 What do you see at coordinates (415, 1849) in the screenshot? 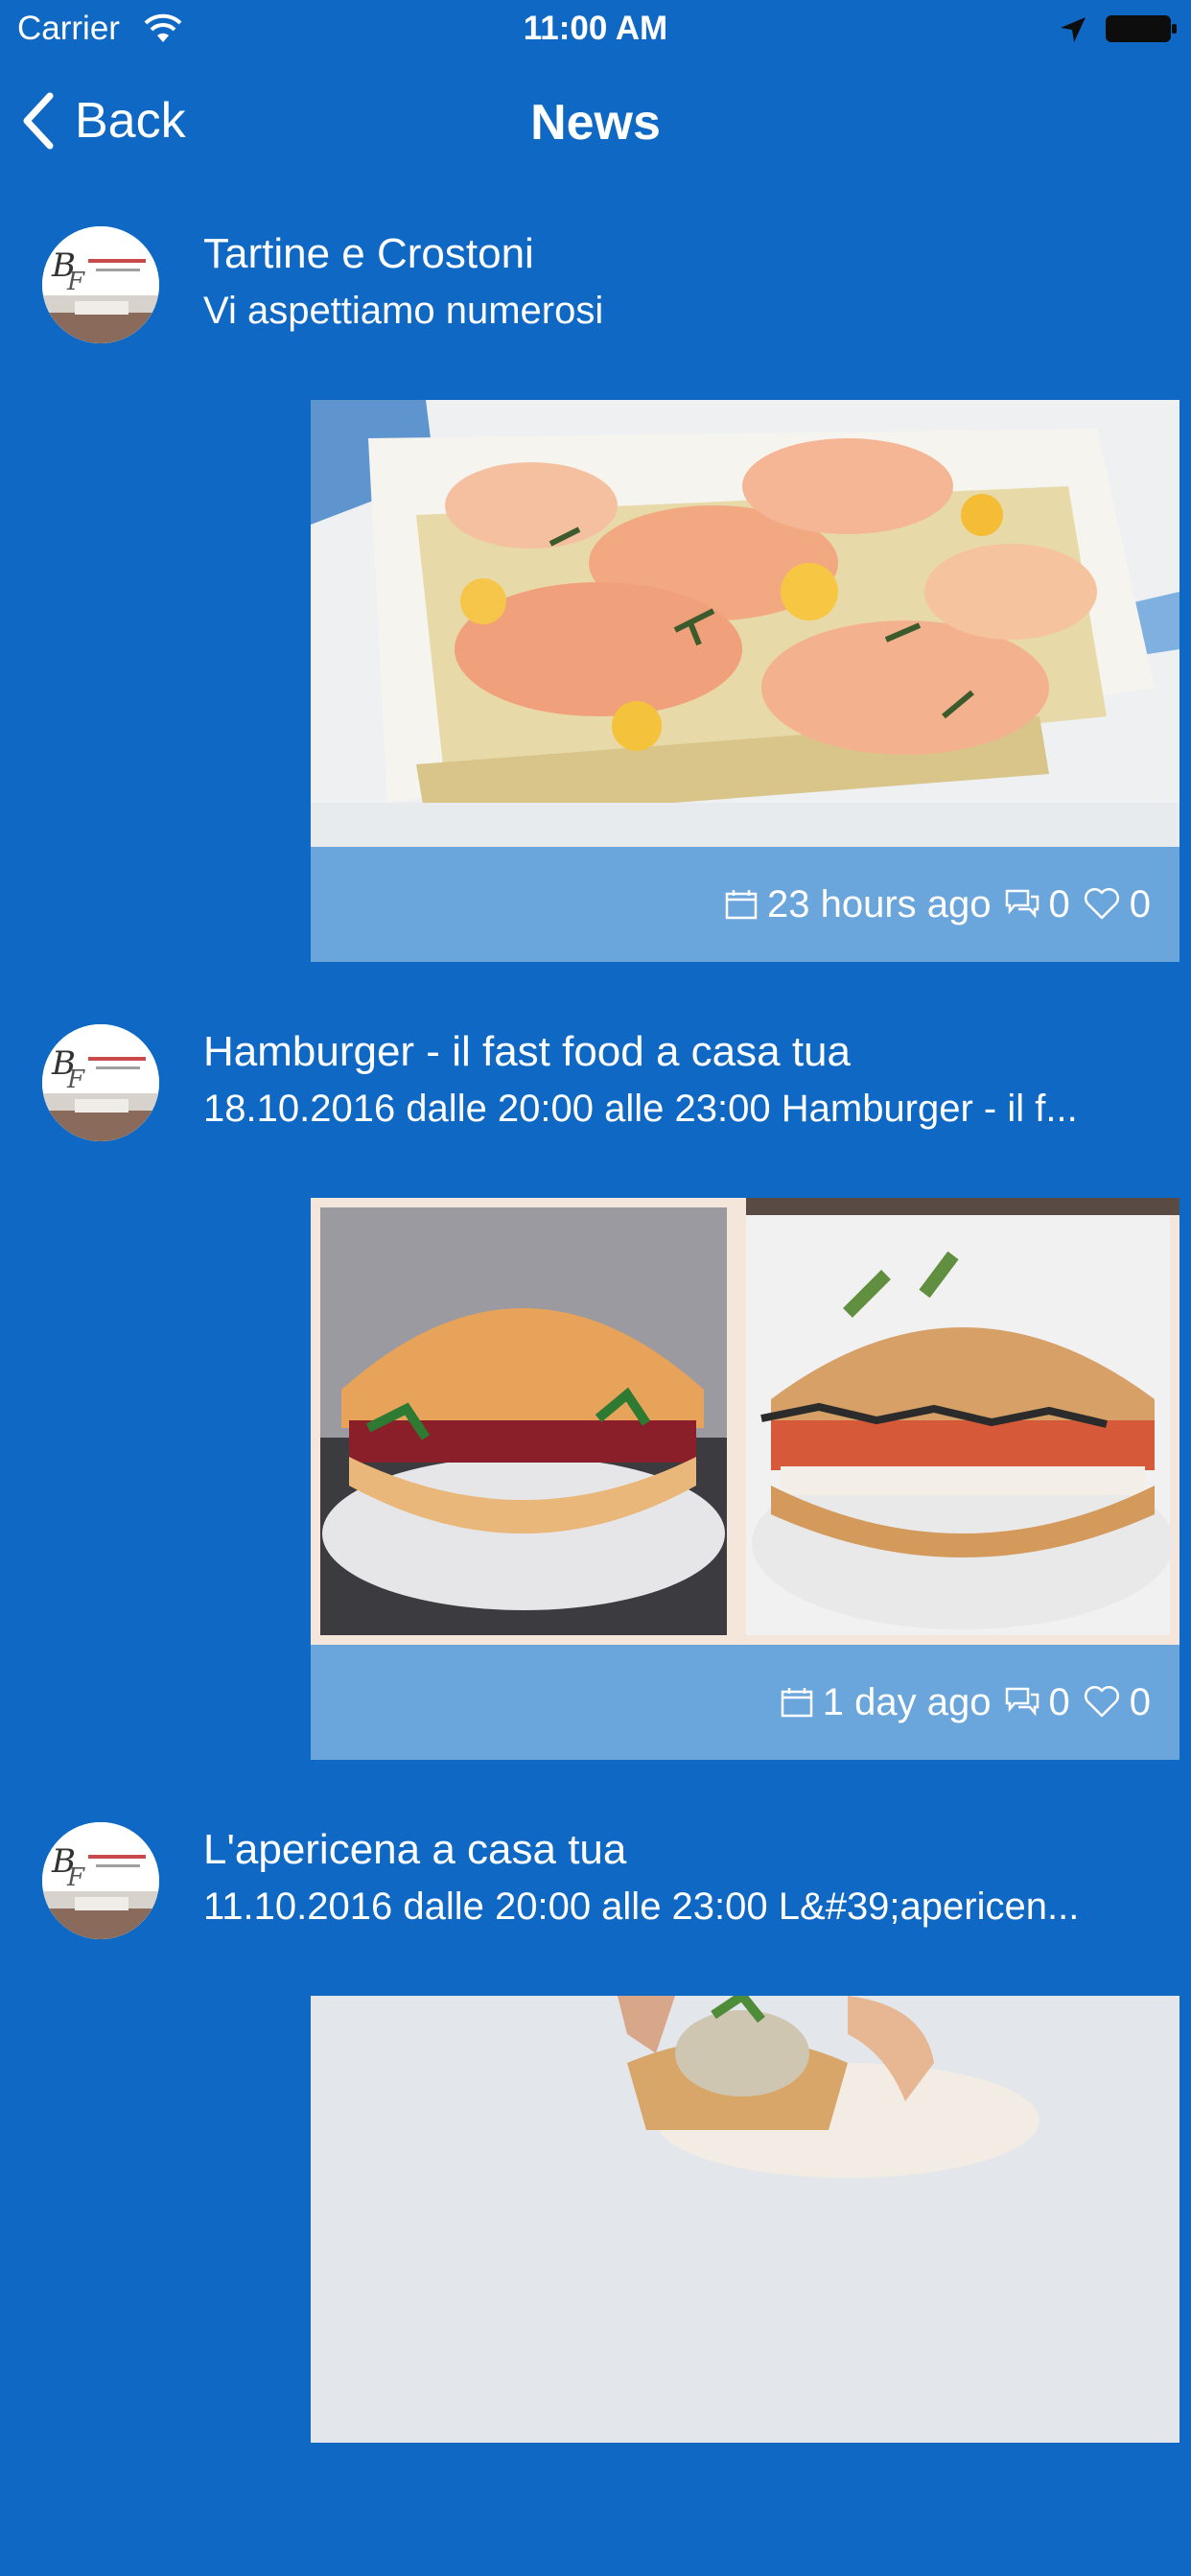
I see `news-title: L'apericena a casa tua` at bounding box center [415, 1849].